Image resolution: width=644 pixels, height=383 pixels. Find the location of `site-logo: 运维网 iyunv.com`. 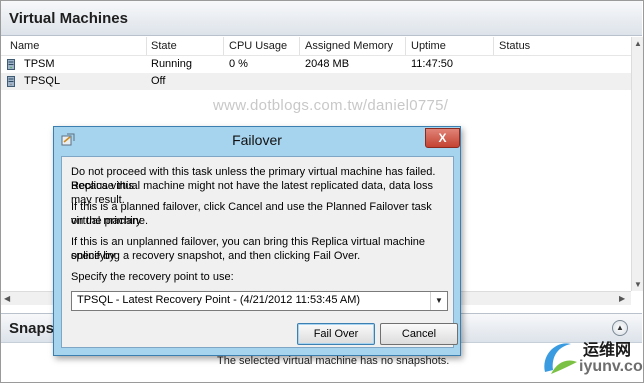

site-logo: 运维网 iyunv.com is located at coordinates (590, 357).